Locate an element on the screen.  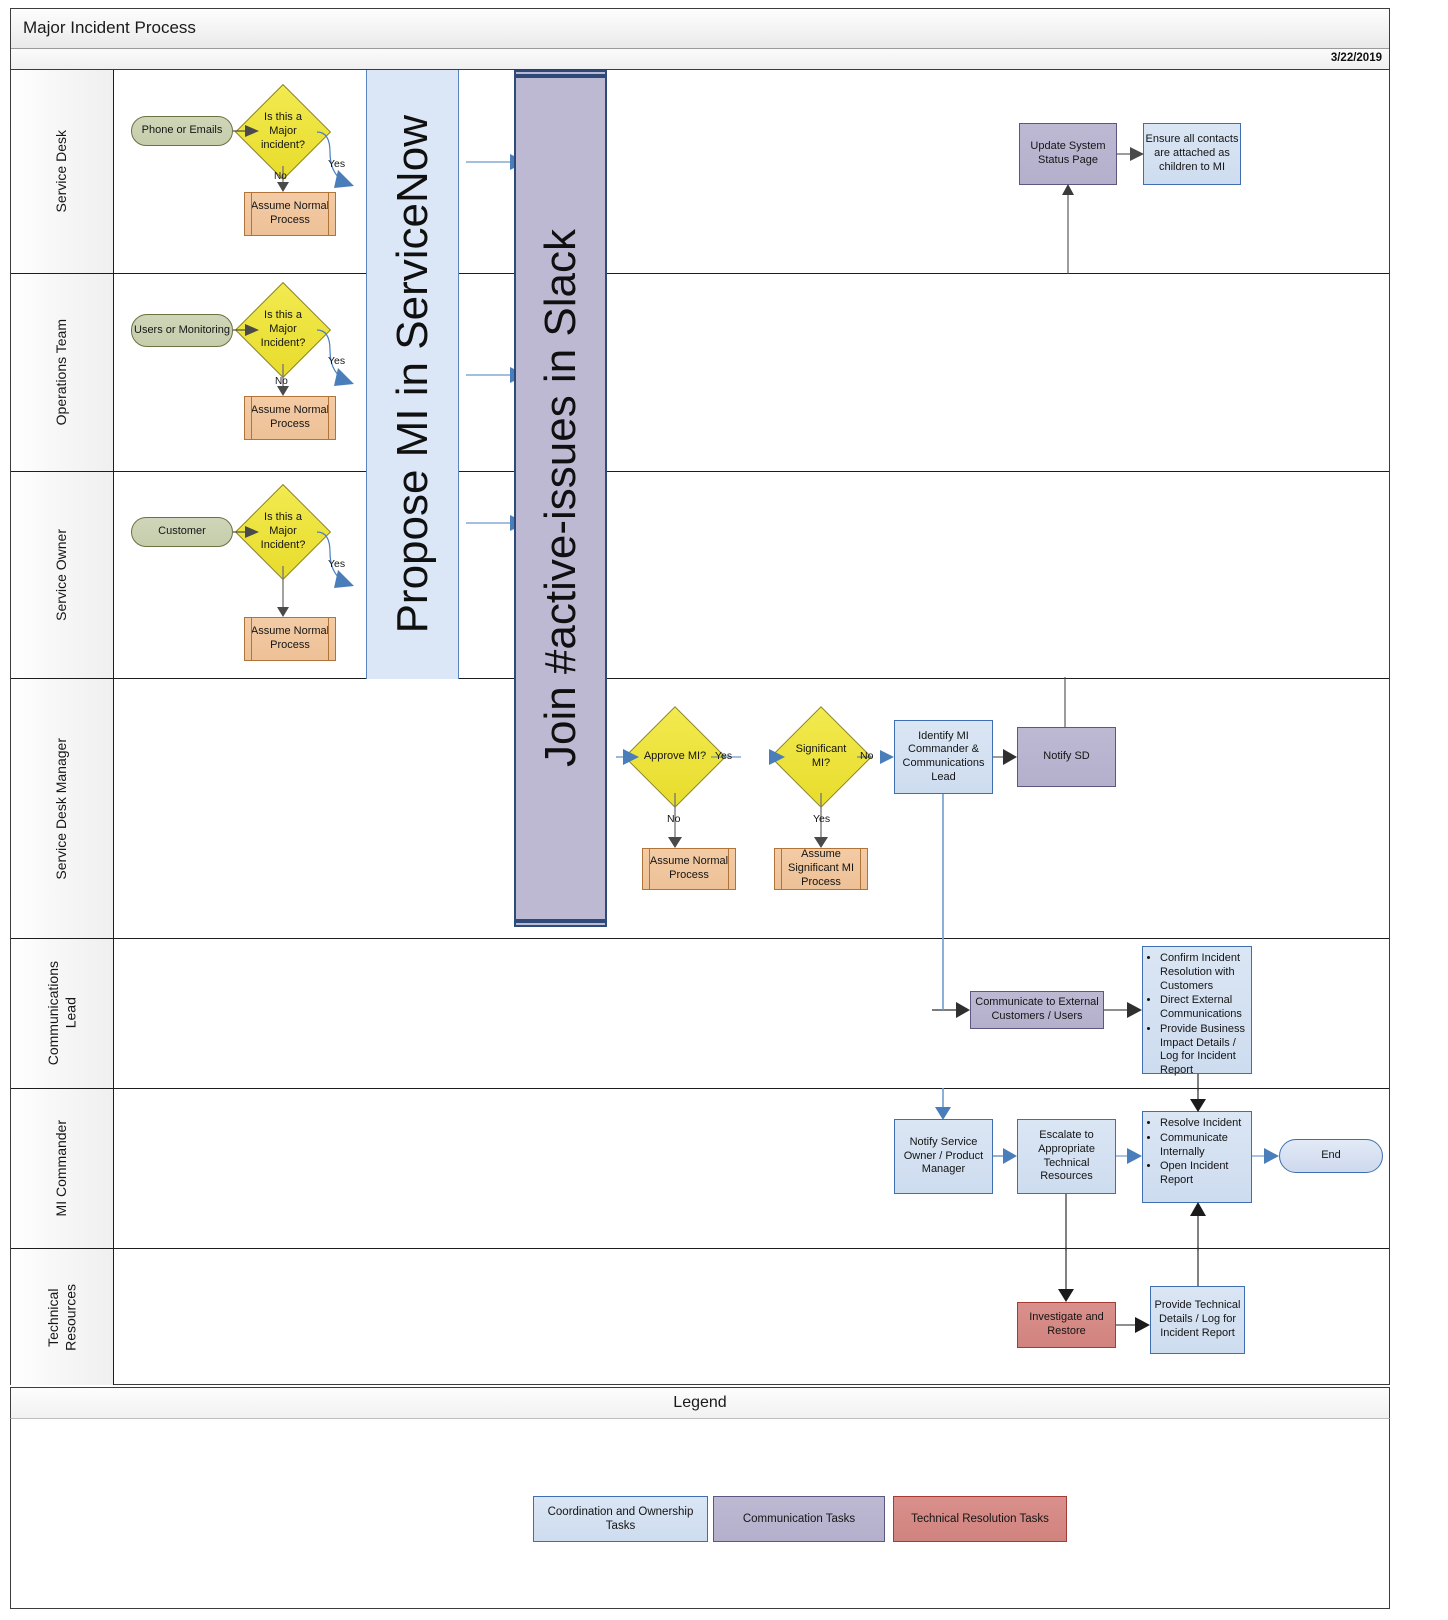
lane-header-service-owner: Service Owner is located at coordinates (62, 575).